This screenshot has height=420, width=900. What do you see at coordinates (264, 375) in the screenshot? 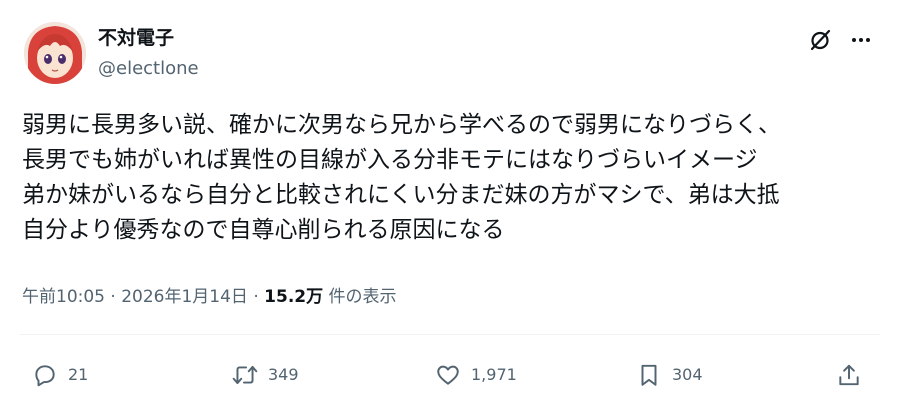
I see `retweet-button: 349` at bounding box center [264, 375].